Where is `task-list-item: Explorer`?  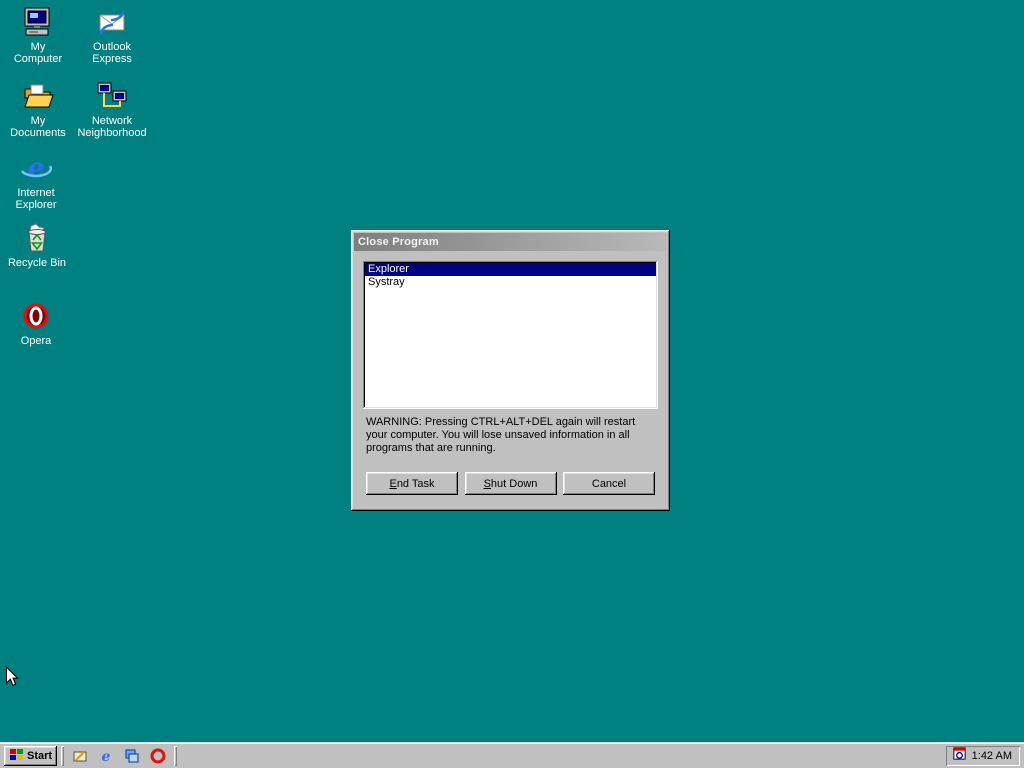 task-list-item: Explorer is located at coordinates (510, 269).